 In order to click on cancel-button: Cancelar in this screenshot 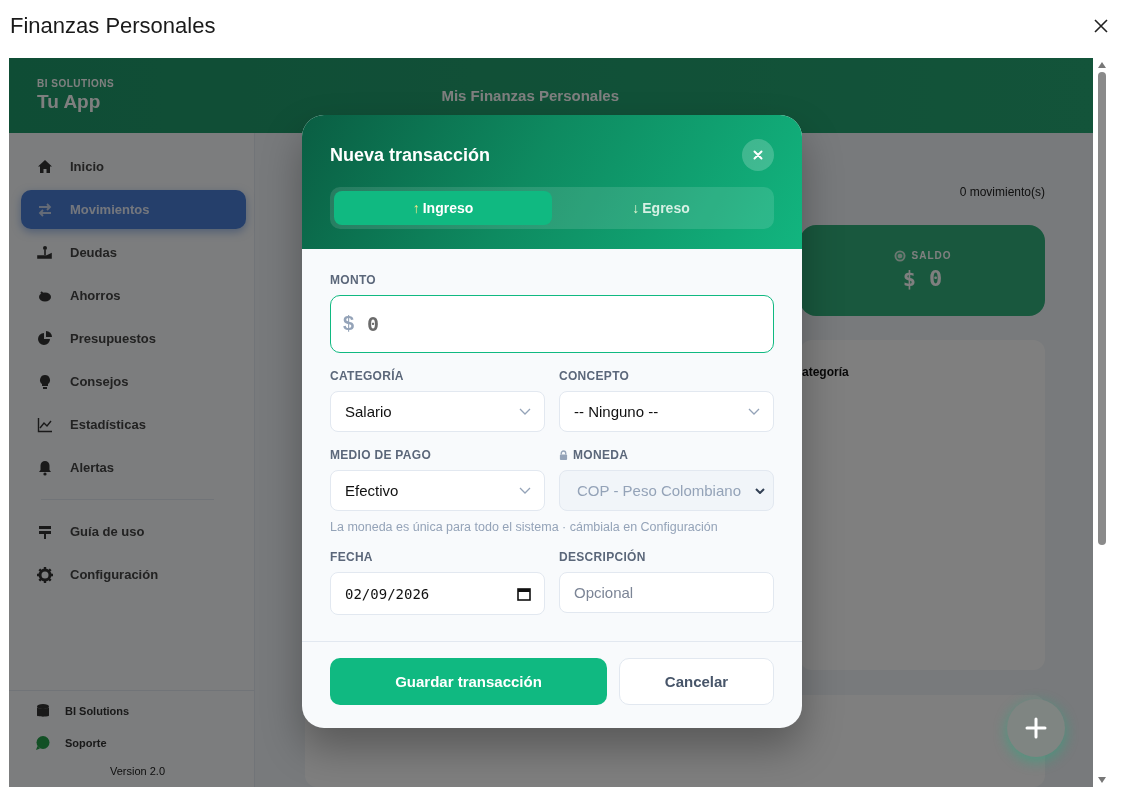, I will do `click(696, 681)`.